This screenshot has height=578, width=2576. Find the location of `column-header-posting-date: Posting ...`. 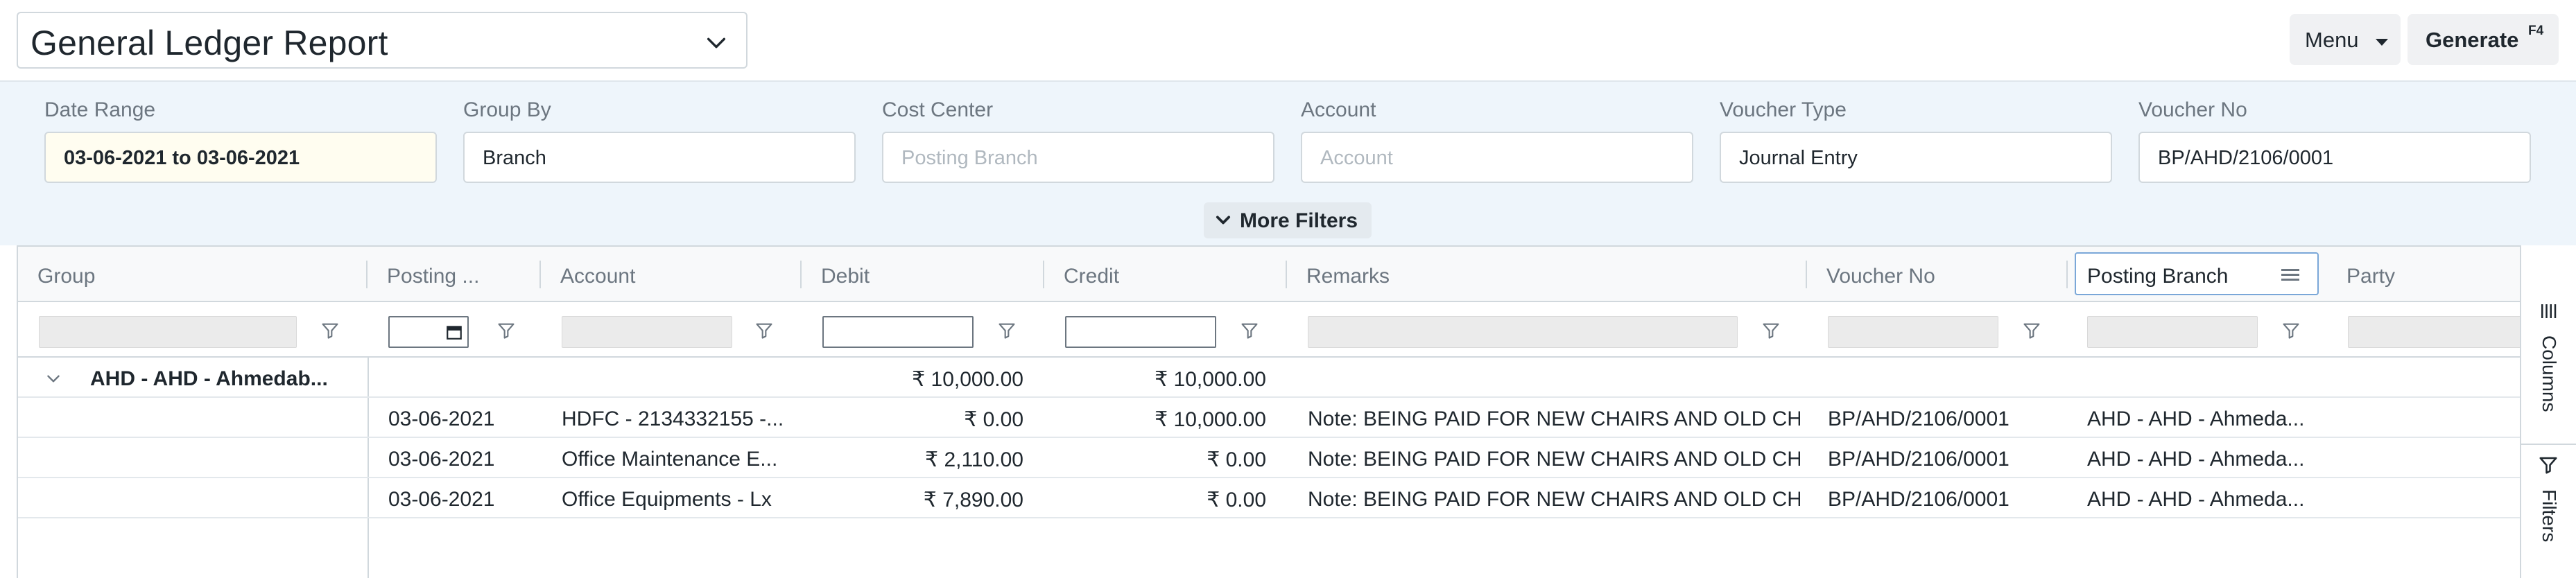

column-header-posting-date: Posting ... is located at coordinates (454, 274).